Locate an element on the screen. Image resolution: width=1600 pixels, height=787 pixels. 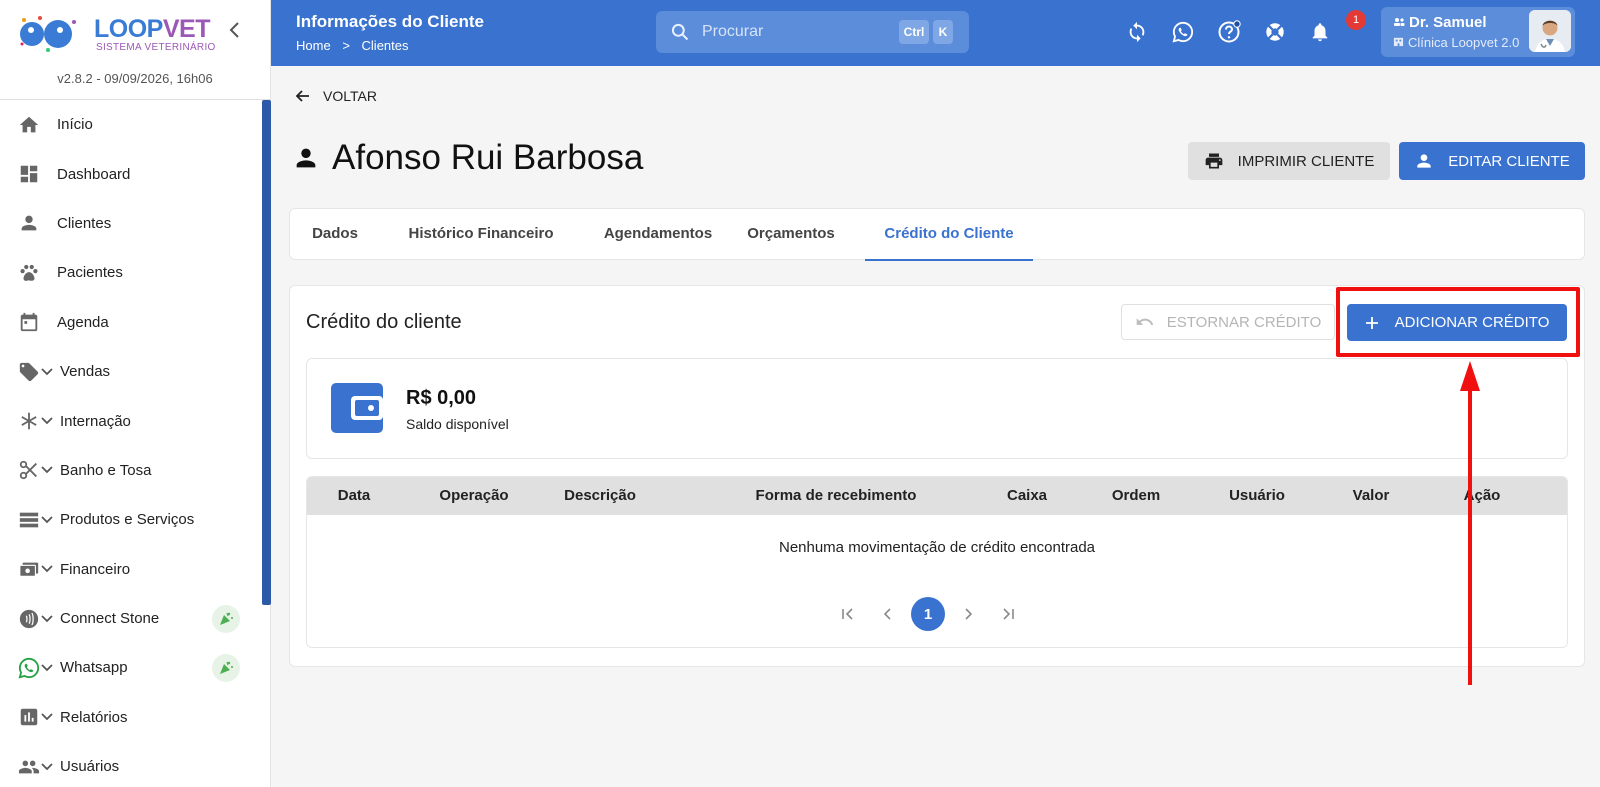
first-page-button is located at coordinates (848, 614).